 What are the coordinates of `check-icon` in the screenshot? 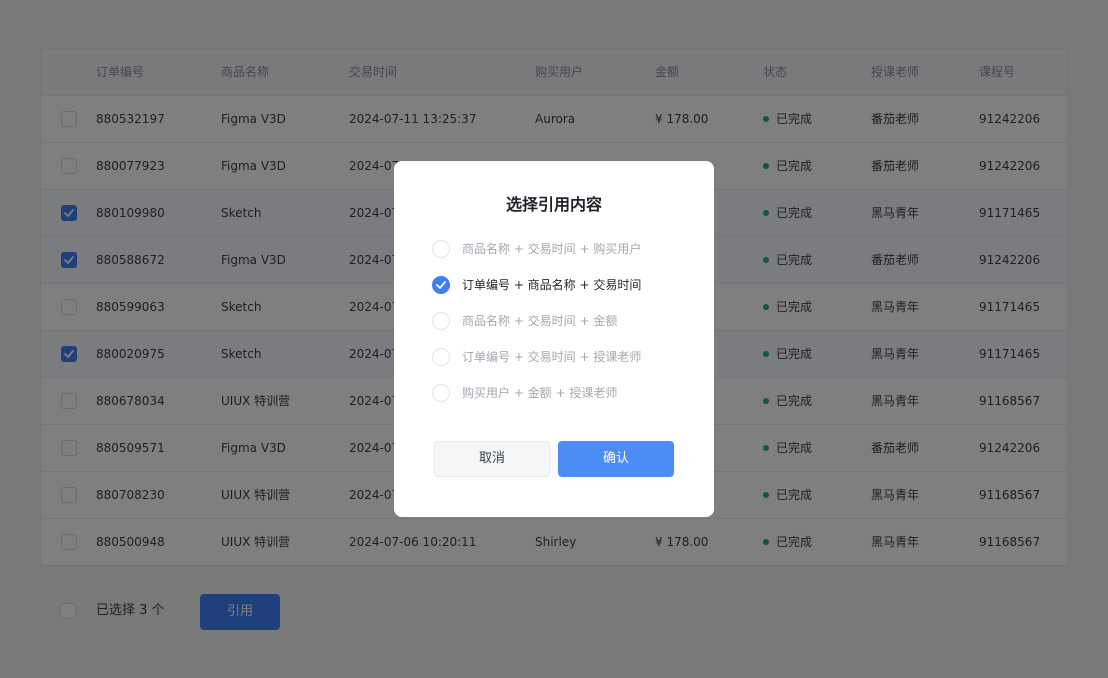 It's located at (441, 285).